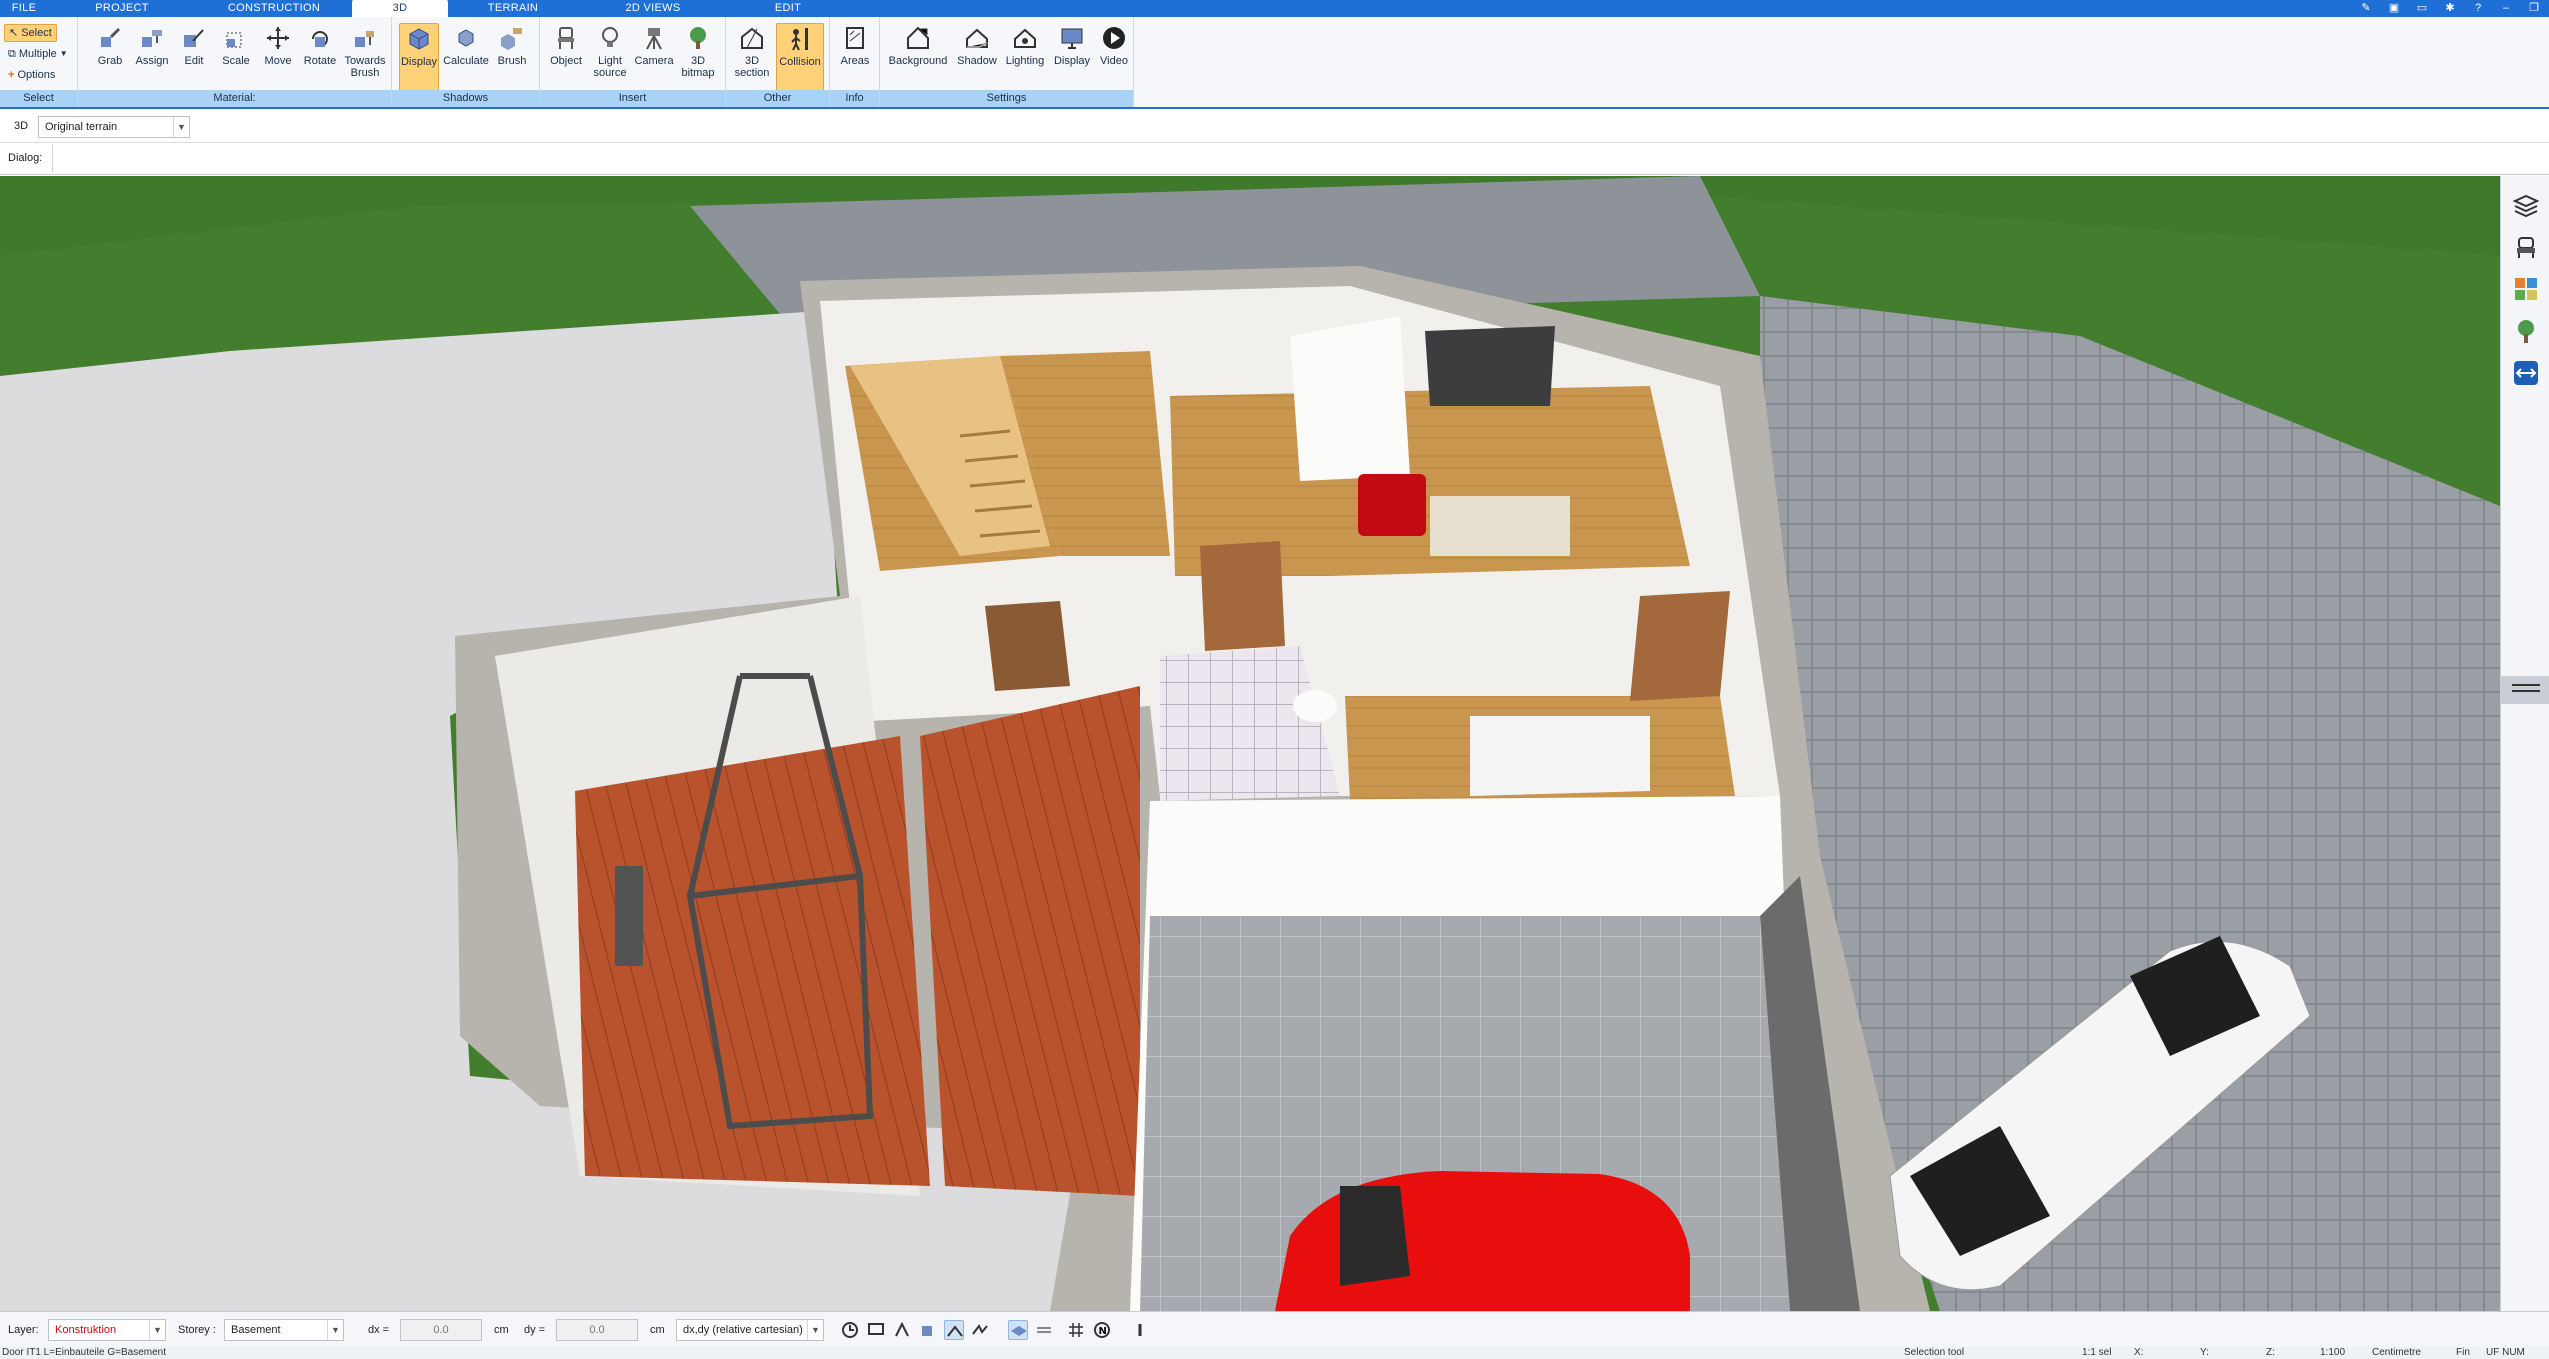  What do you see at coordinates (513, 8) in the screenshot?
I see `tab-terrain: TERRAIN` at bounding box center [513, 8].